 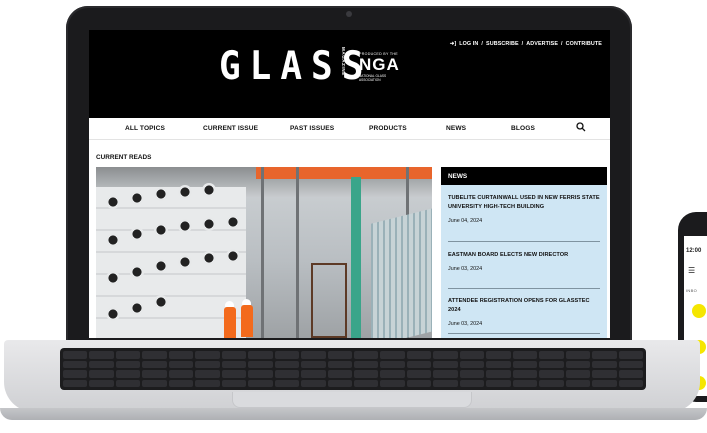 What do you see at coordinates (458, 176) in the screenshot?
I see `news-title: NEWS` at bounding box center [458, 176].